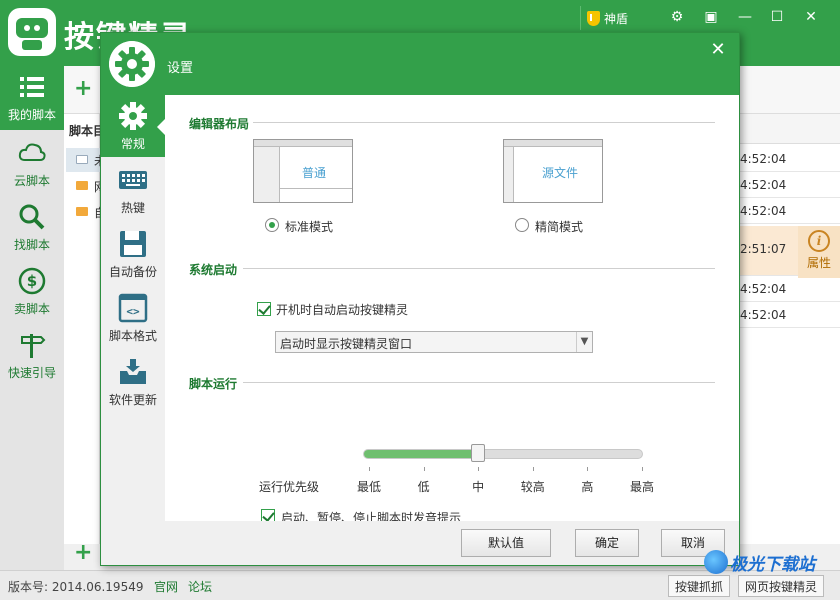 Image resolution: width=840 pixels, height=600 pixels. Describe the element at coordinates (763, 249) in the screenshot. I see `row-time: 2:51:07` at that location.